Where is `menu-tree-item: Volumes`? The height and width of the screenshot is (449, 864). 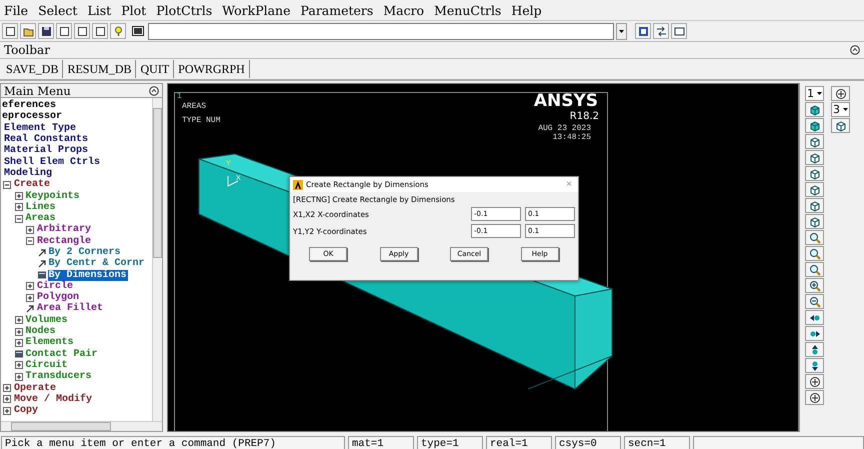 menu-tree-item: Volumes is located at coordinates (46, 320).